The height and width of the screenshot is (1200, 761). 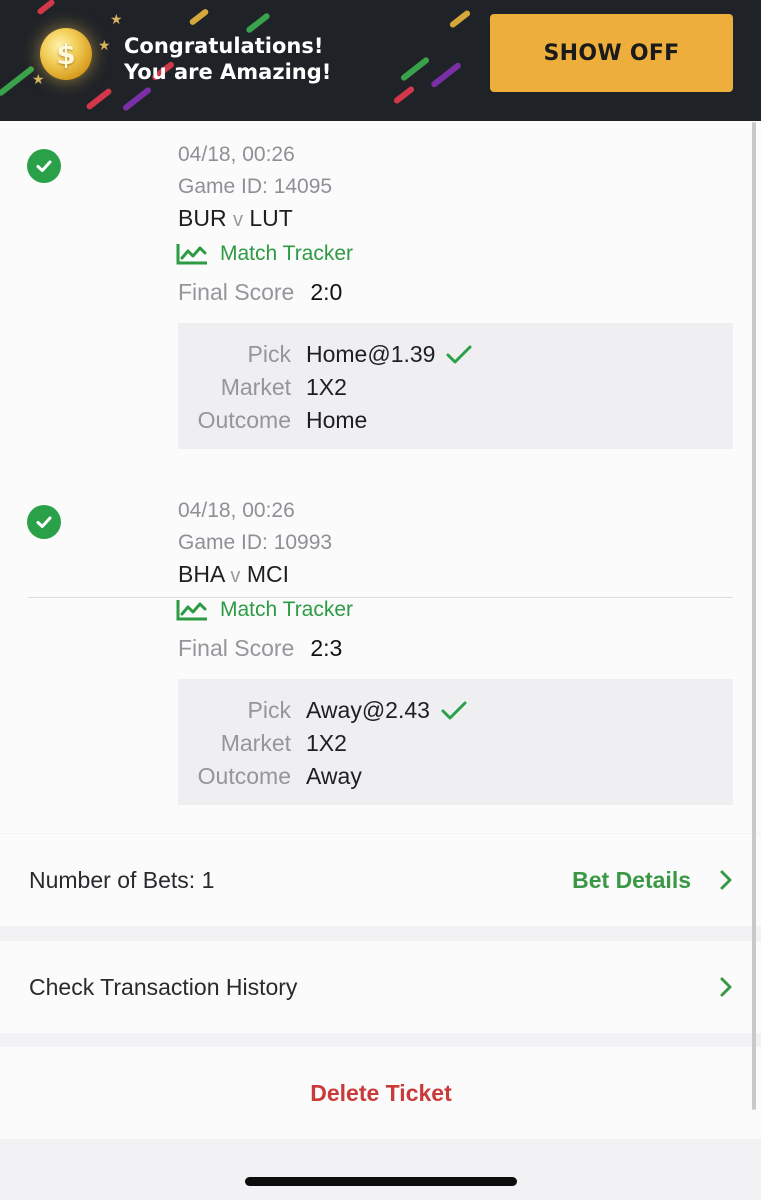 I want to click on scrollbar, so click(x=754, y=616).